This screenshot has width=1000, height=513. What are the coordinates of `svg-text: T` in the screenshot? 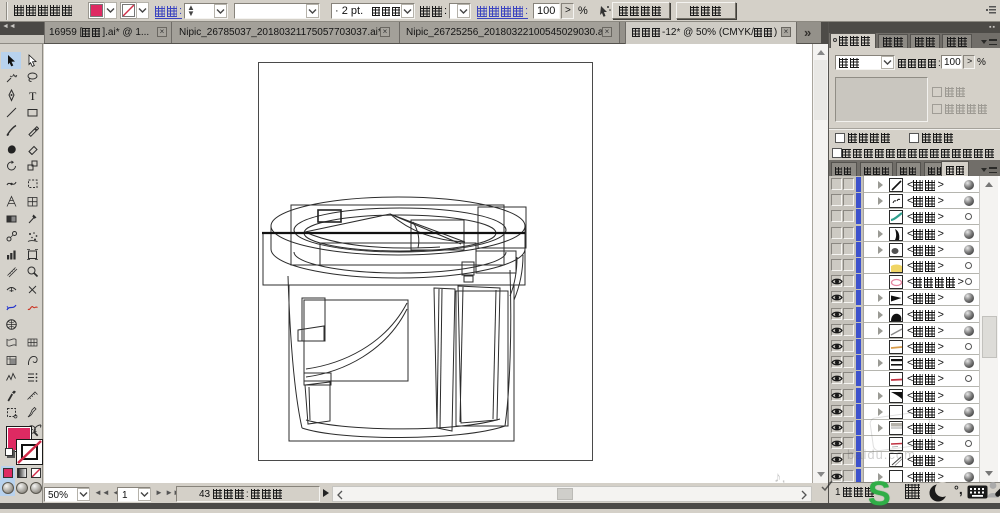 It's located at (33, 95).